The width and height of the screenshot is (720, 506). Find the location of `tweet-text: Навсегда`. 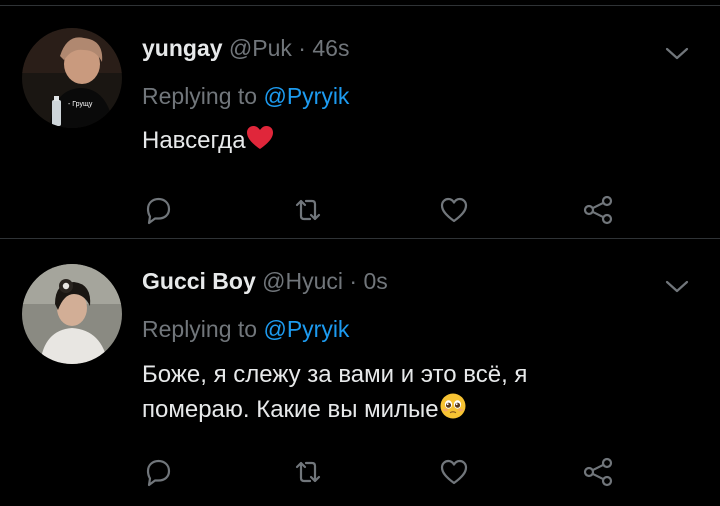

tweet-text: Навсегда is located at coordinates (402, 142).